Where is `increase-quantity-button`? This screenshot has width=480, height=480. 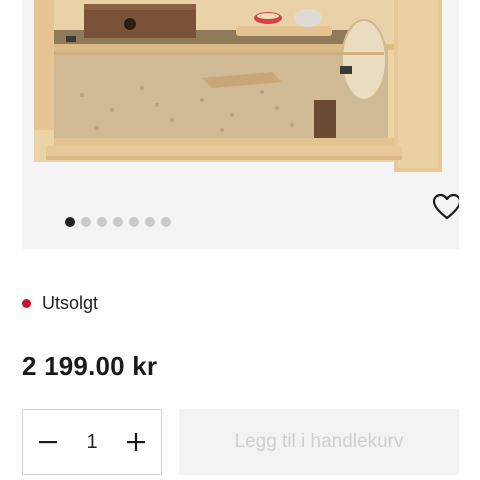 increase-quantity-button is located at coordinates (136, 442).